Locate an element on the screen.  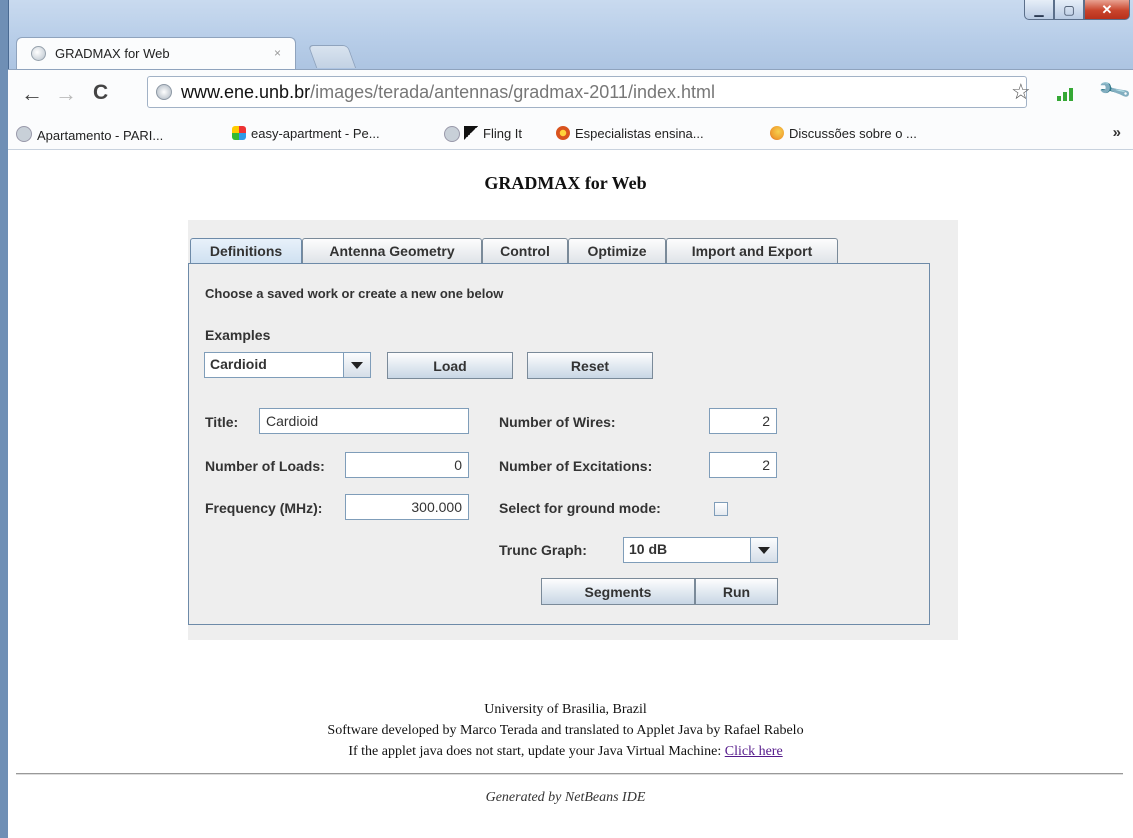
reset-button: Reset is located at coordinates (590, 365).